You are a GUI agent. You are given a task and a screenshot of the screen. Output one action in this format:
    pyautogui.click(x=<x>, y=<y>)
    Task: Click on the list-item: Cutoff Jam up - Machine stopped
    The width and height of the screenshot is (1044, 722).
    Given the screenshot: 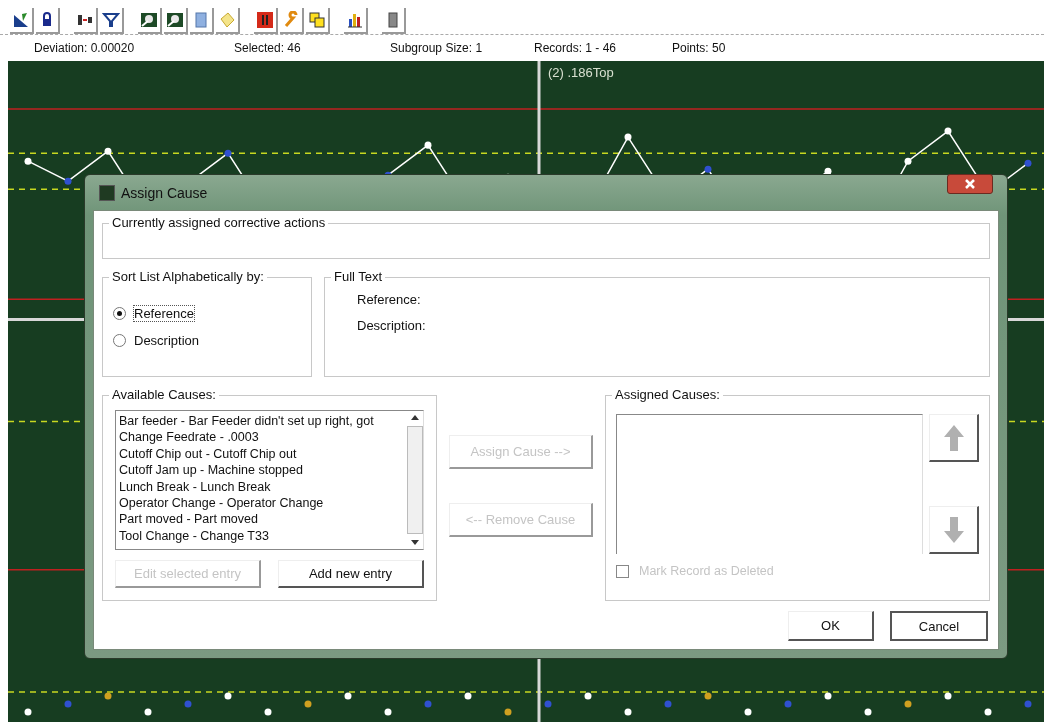 What is the action you would take?
    pyautogui.click(x=261, y=470)
    